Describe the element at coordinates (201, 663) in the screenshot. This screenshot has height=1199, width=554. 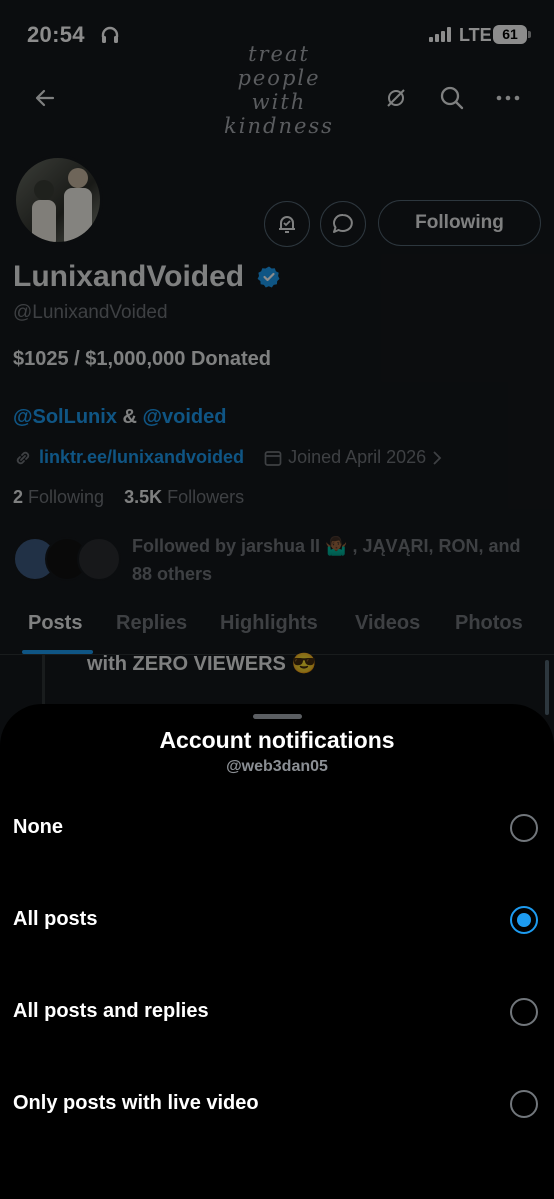
I see `post-snippet: with ZERO VIEWERS 😎` at that location.